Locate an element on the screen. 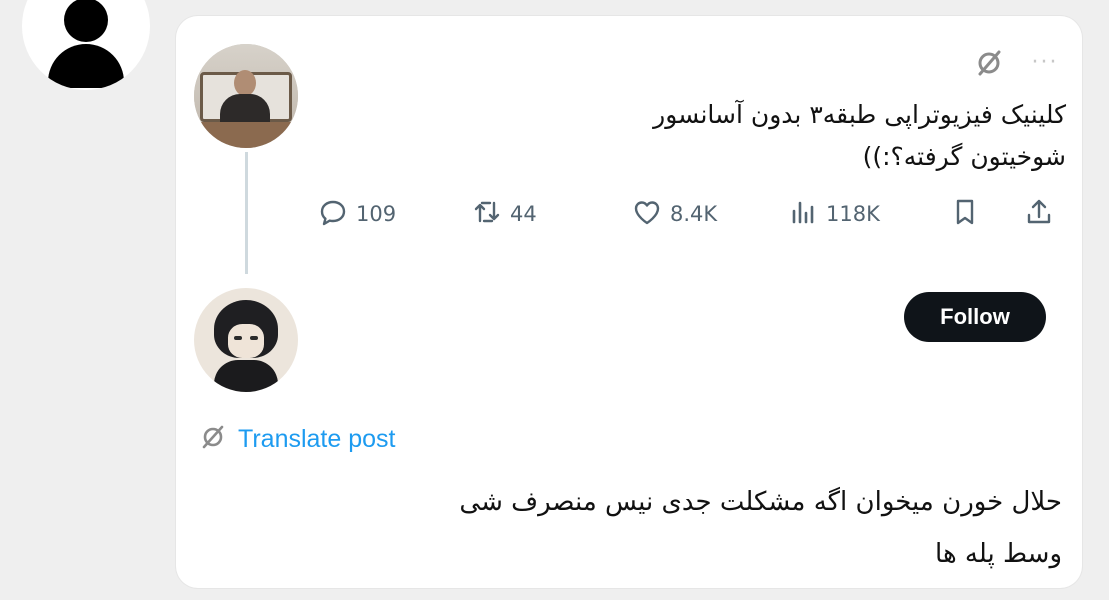  reply-author-avatar is located at coordinates (246, 340).